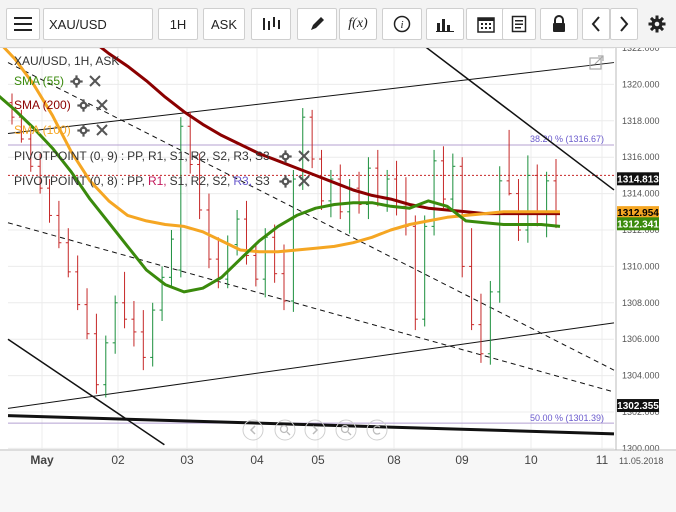 The image size is (676, 512). I want to click on price-badge: 1312.341, so click(638, 224).